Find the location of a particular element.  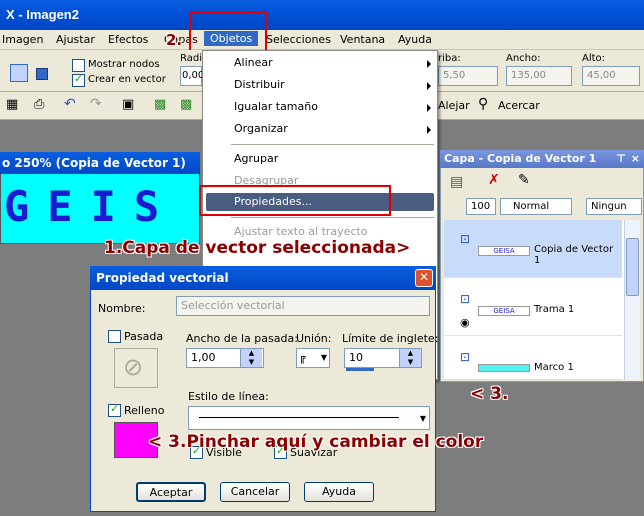

arriba-label: riba: is located at coordinates (449, 58).